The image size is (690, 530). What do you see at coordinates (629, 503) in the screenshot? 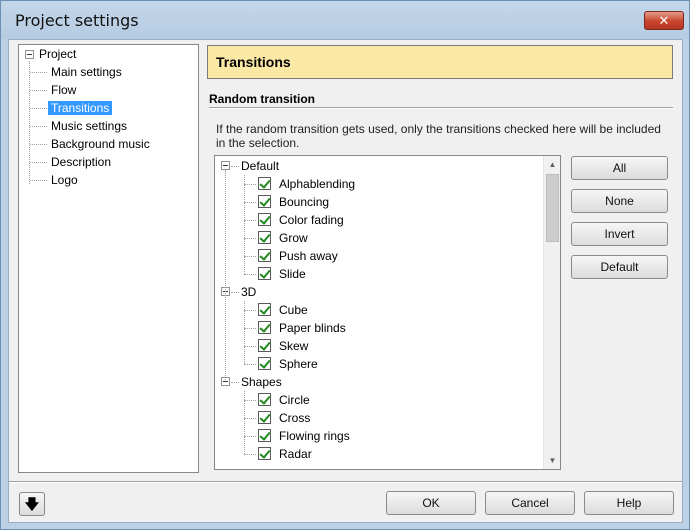
I see `help-button: Help` at bounding box center [629, 503].